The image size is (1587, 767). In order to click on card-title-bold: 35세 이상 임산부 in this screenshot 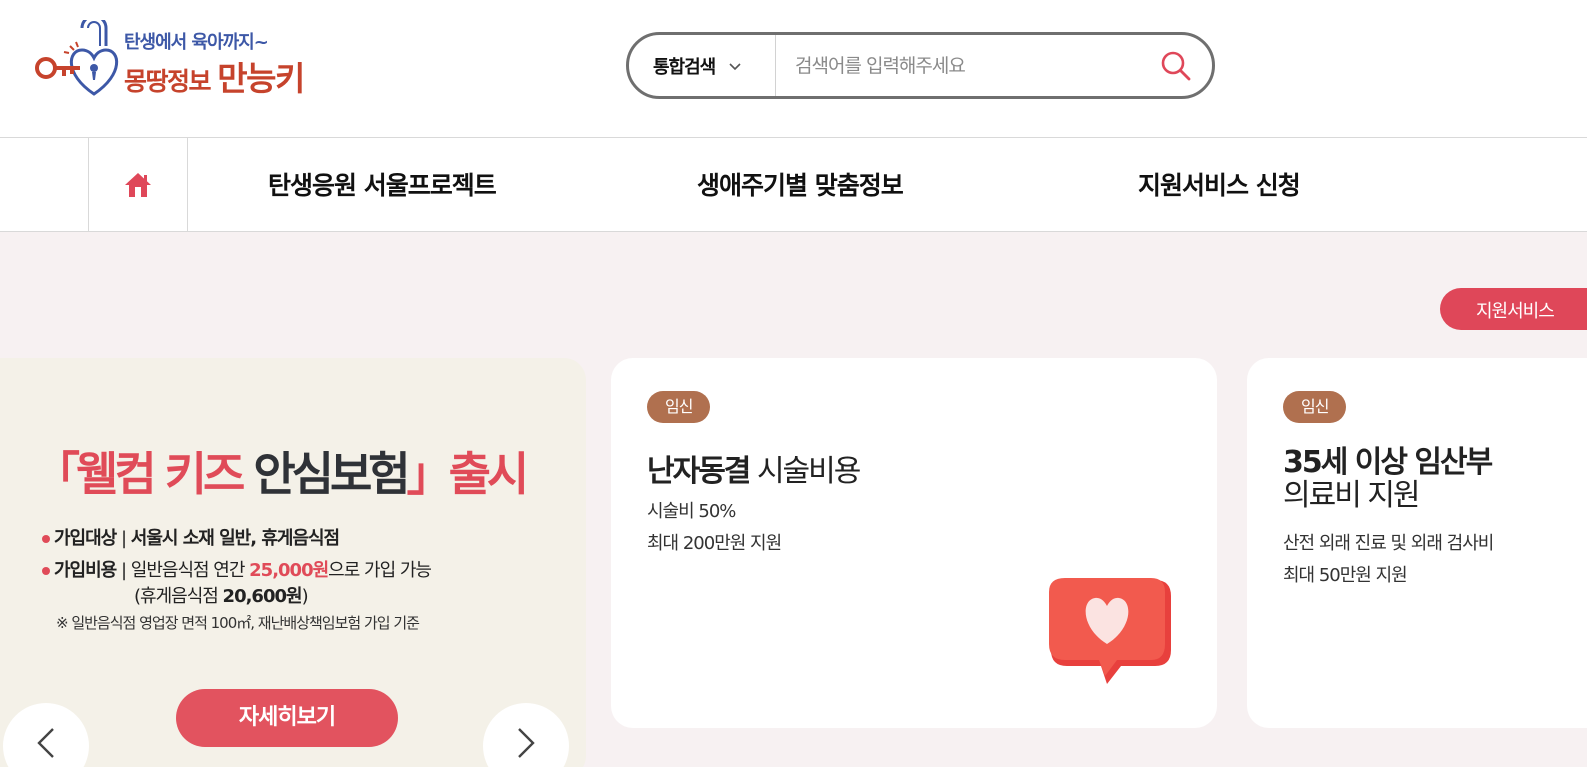, I will do `click(1388, 462)`.